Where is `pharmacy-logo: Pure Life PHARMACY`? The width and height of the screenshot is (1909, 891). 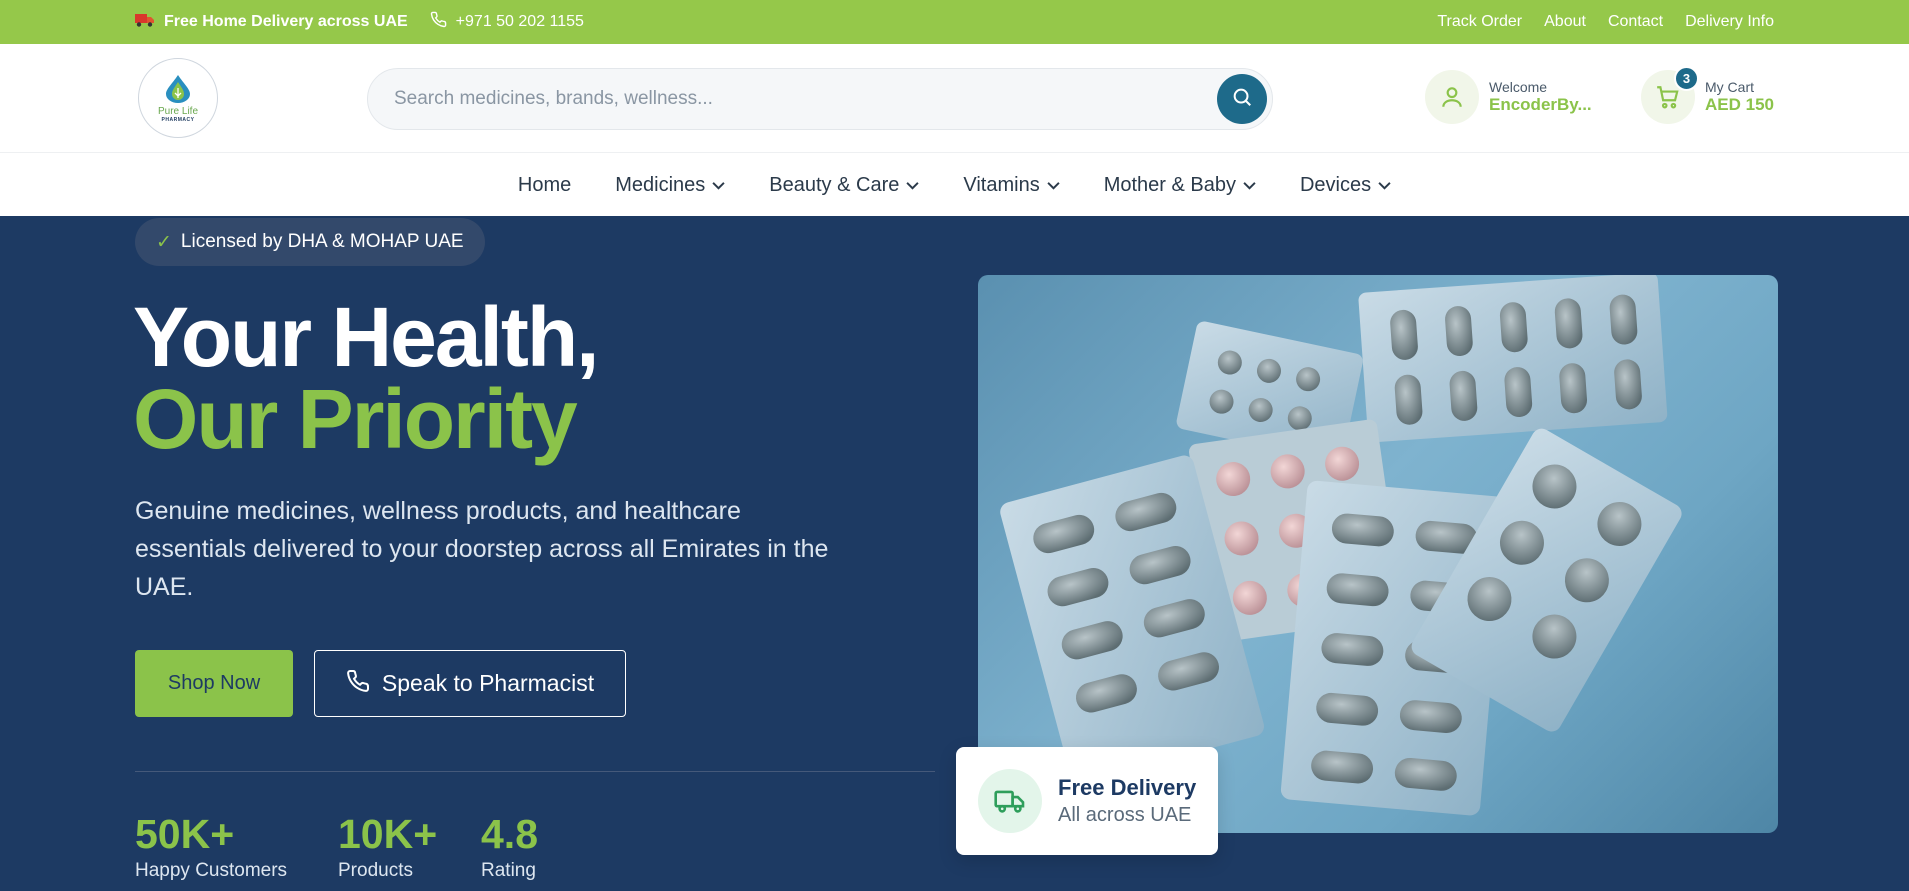
pharmacy-logo: Pure Life PHARMACY is located at coordinates (178, 98).